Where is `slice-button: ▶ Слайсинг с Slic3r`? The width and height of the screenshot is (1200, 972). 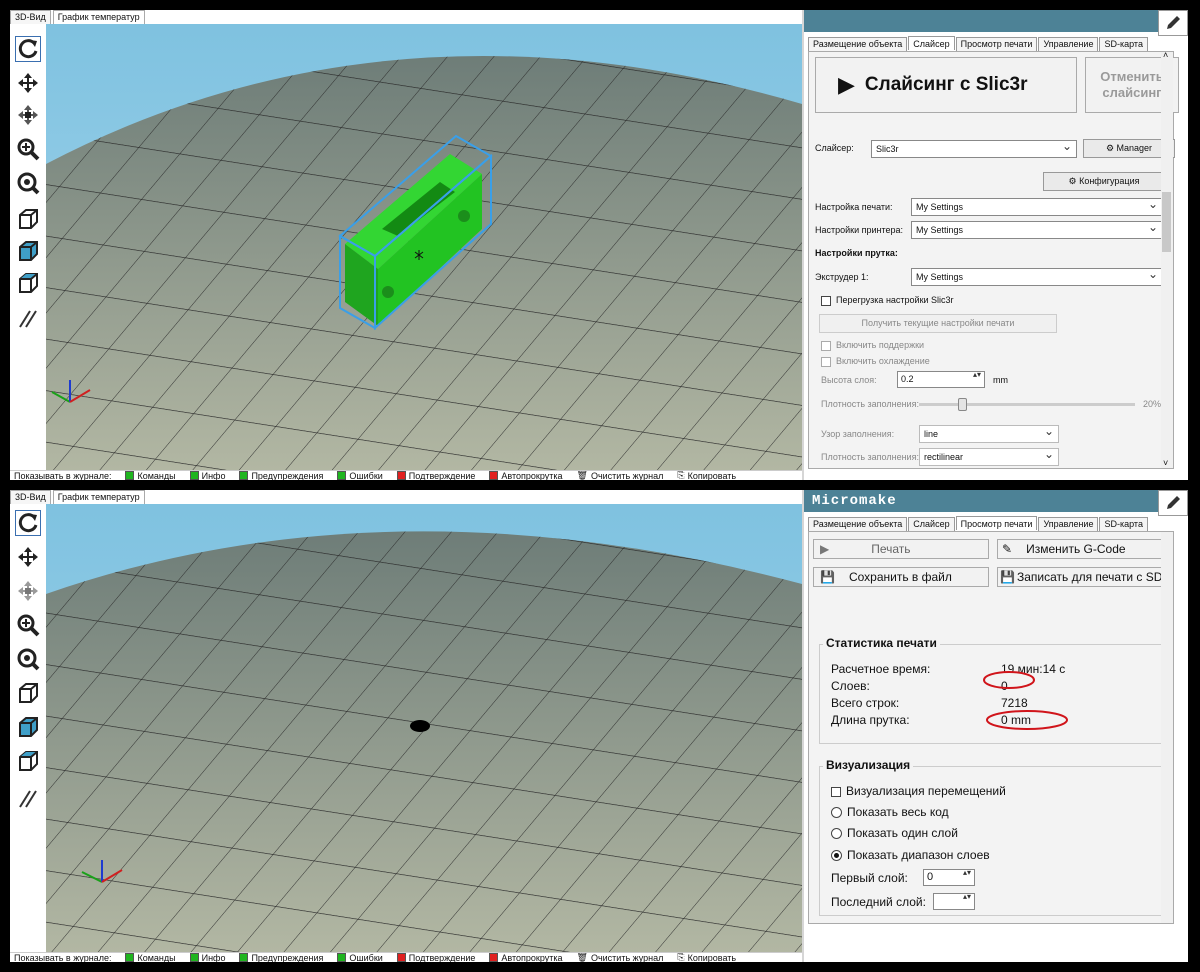
slice-button: ▶ Слайсинг с Slic3r is located at coordinates (946, 85).